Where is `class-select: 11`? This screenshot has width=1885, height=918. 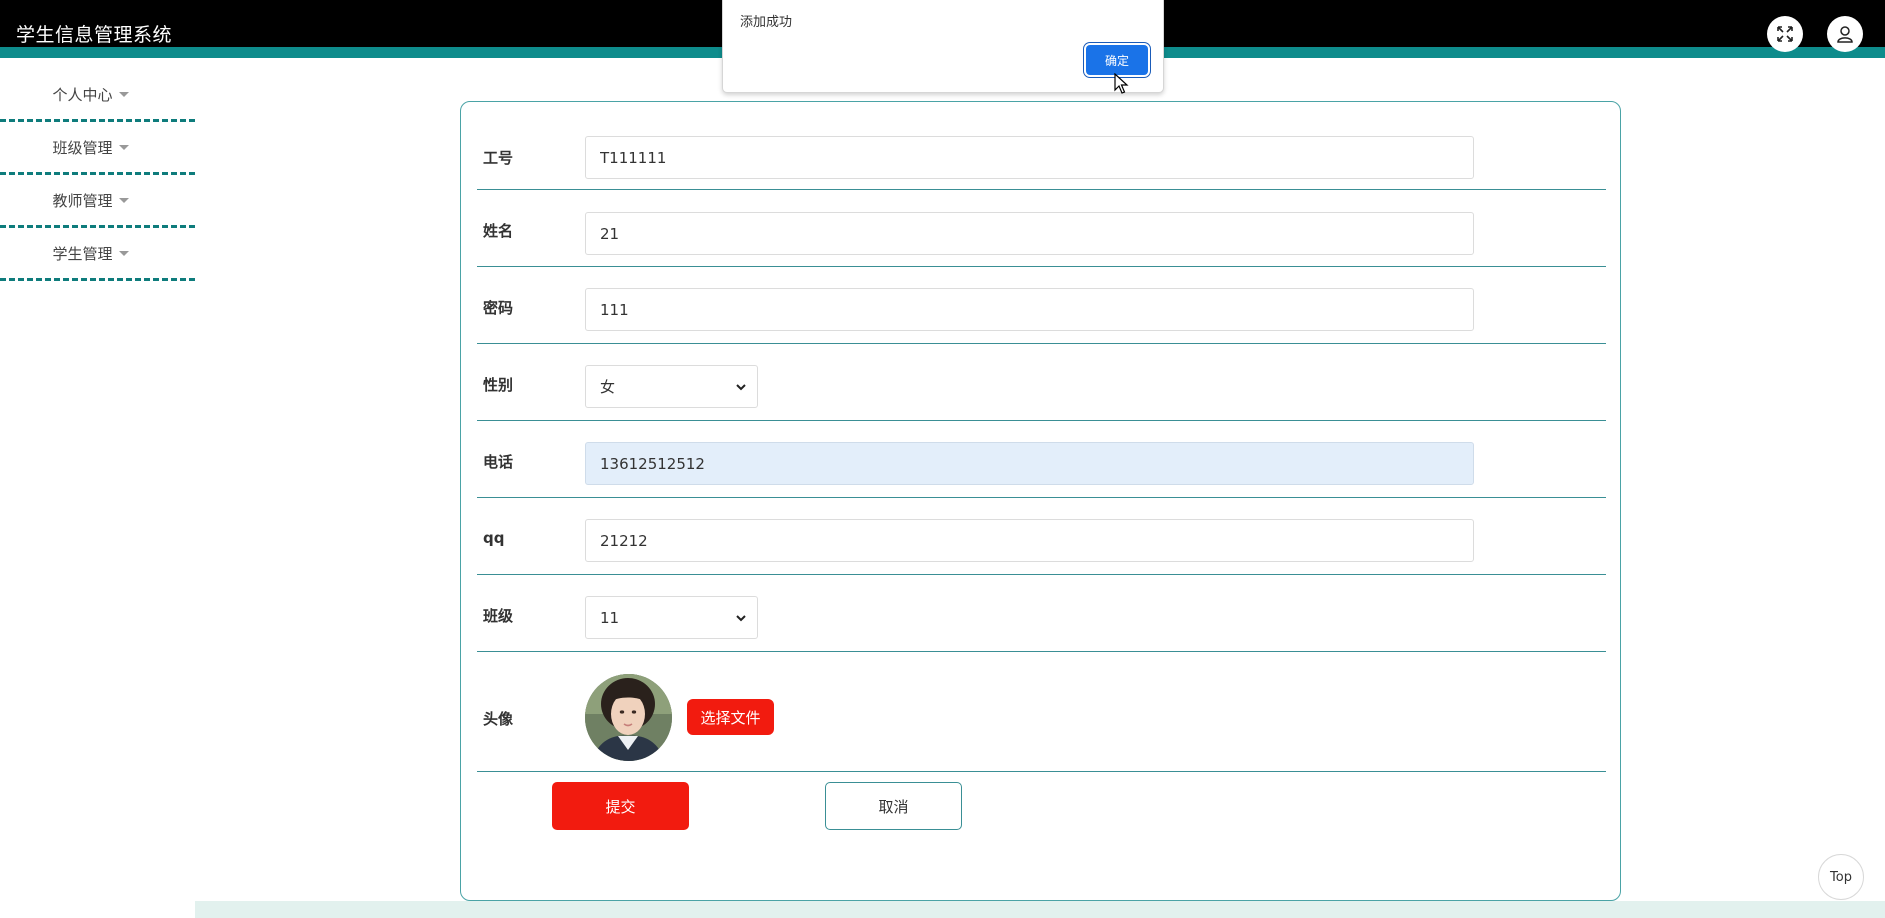 class-select: 11 is located at coordinates (671, 617).